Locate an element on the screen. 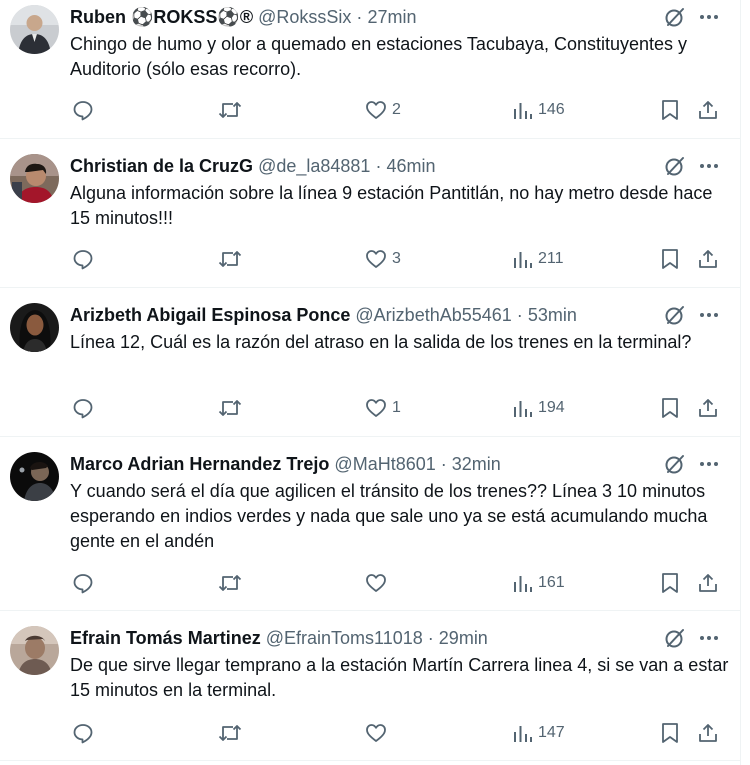  like-button: 2 is located at coordinates (383, 110).